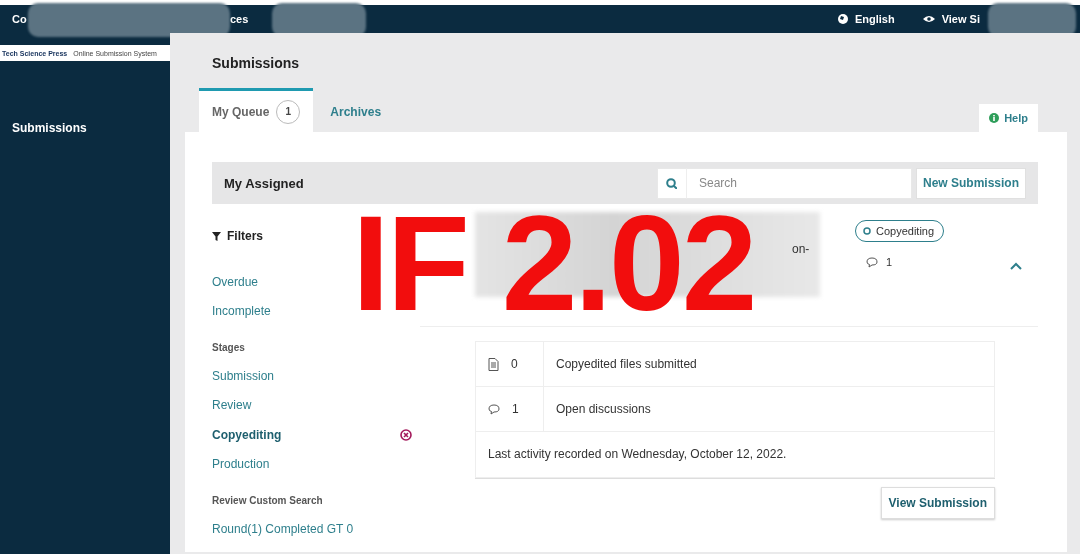 This screenshot has height=554, width=1080. What do you see at coordinates (268, 500) in the screenshot?
I see `filter-group-heading: Review Custom Search` at bounding box center [268, 500].